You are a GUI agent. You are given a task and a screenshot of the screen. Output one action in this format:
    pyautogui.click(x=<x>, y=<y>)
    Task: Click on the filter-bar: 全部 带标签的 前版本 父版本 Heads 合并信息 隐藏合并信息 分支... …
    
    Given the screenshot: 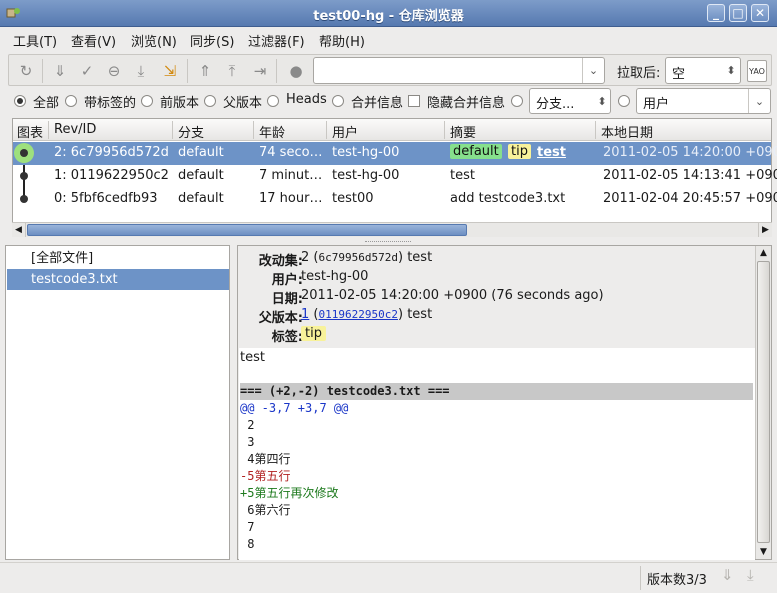 What is the action you would take?
    pyautogui.click(x=390, y=101)
    